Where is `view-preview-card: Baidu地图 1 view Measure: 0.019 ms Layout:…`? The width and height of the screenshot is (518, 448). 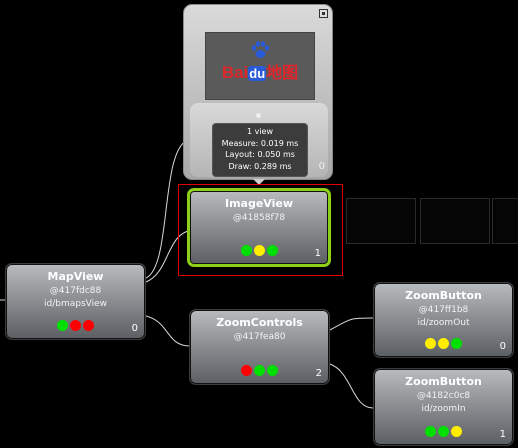
view-preview-card: Baidu地图 1 view Measure: 0.019 ms Layout:… is located at coordinates (258, 92).